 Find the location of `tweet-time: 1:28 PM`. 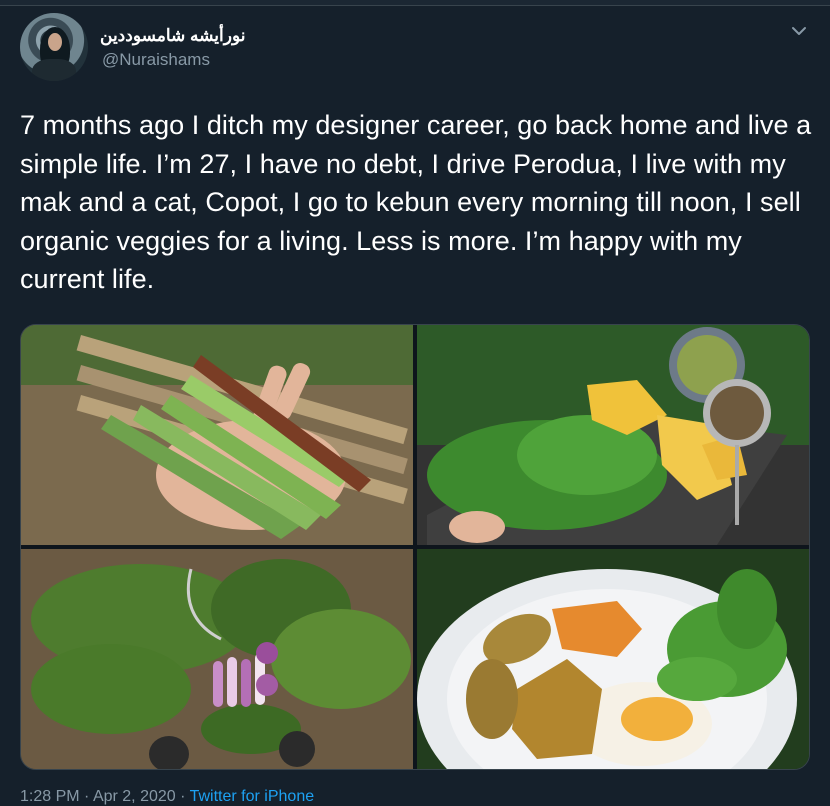

tweet-time: 1:28 PM is located at coordinates (50, 796).